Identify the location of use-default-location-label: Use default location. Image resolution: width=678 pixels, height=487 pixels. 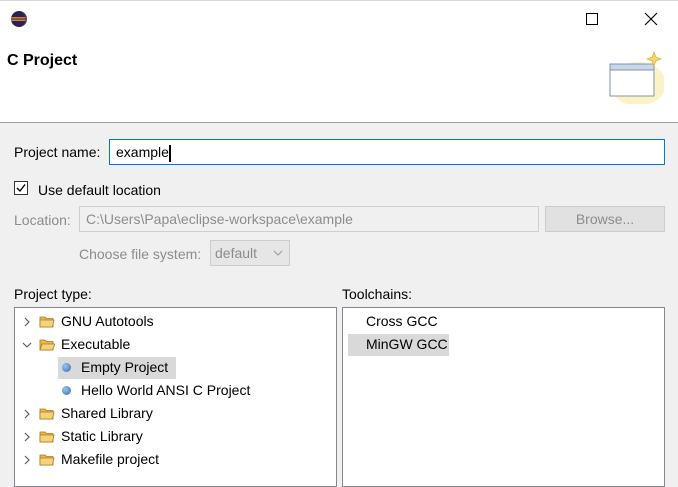
(99, 190).